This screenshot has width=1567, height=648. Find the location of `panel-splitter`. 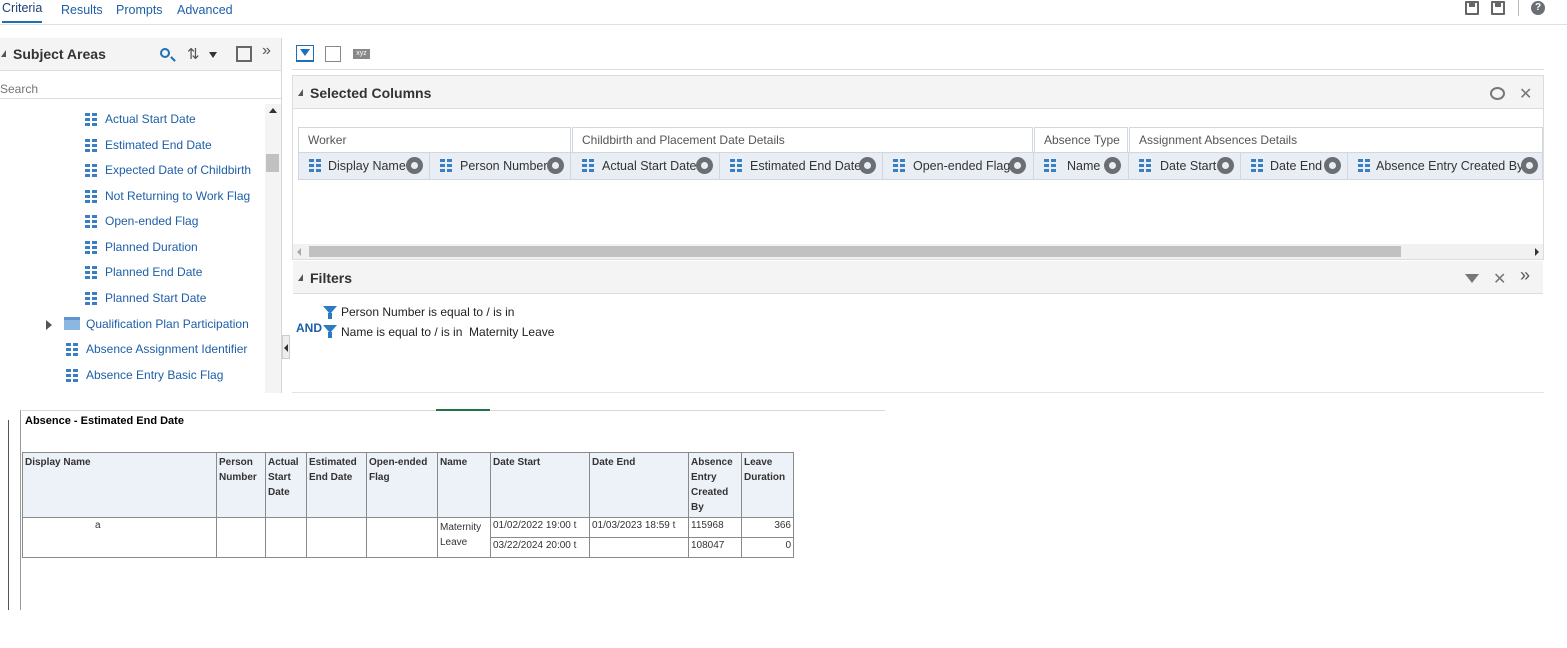

panel-splitter is located at coordinates (286, 347).